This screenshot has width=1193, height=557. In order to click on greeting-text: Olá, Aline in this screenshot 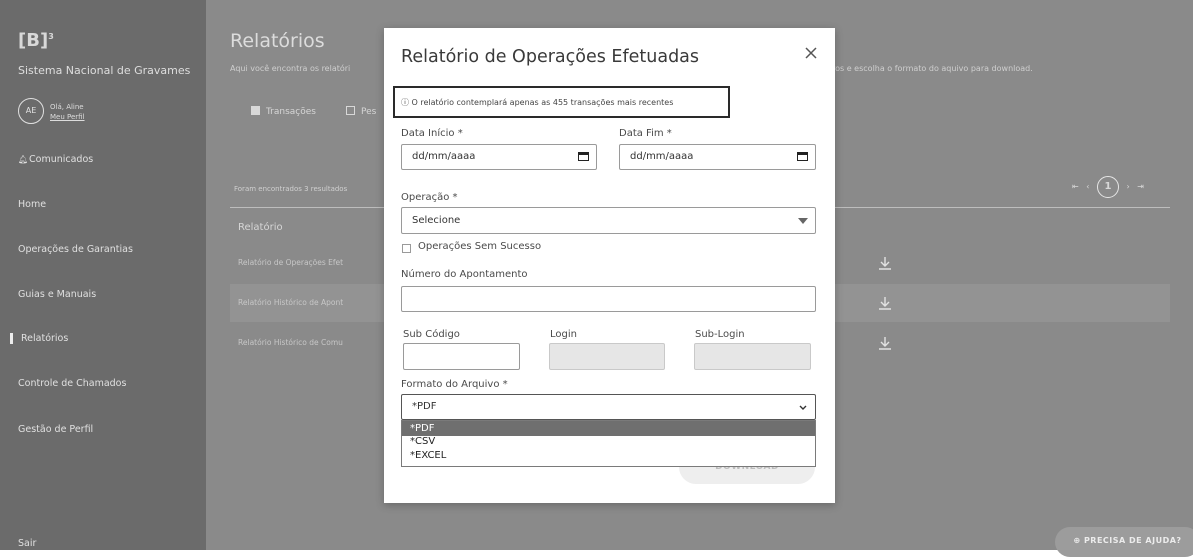, I will do `click(67, 107)`.